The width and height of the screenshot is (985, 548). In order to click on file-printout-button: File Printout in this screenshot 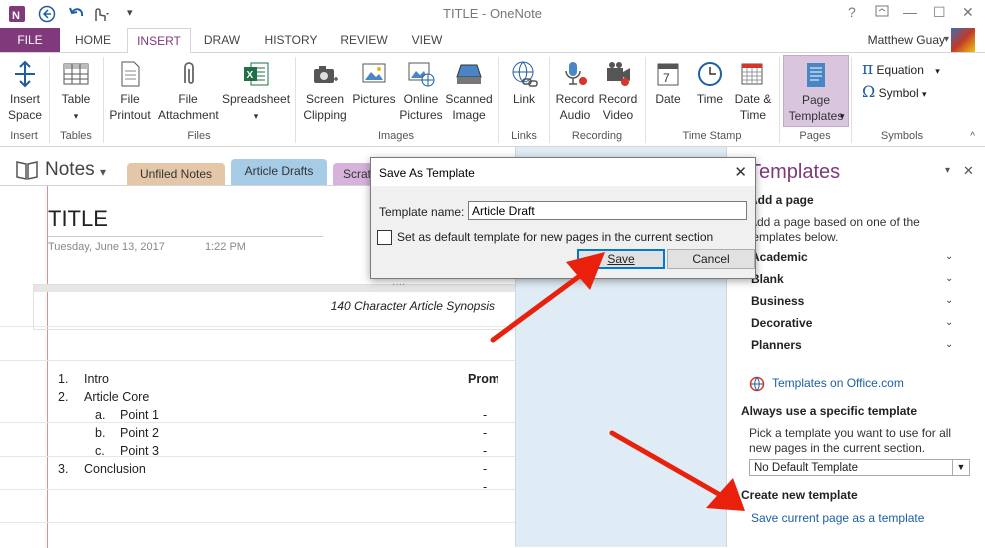, I will do `click(130, 91)`.